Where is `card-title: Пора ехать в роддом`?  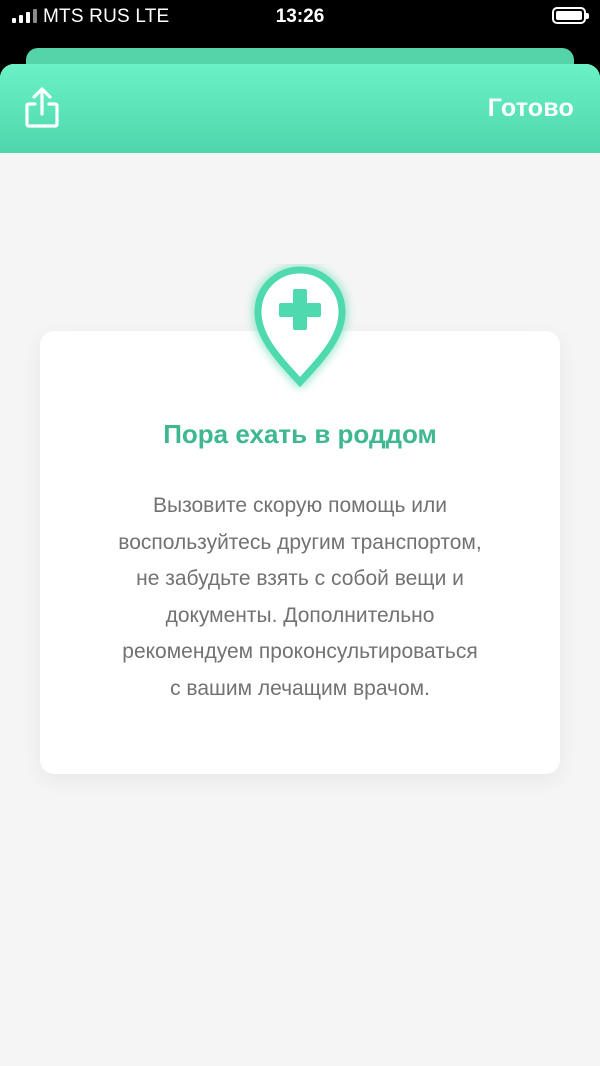
card-title: Пора ехать в роддом is located at coordinates (300, 434).